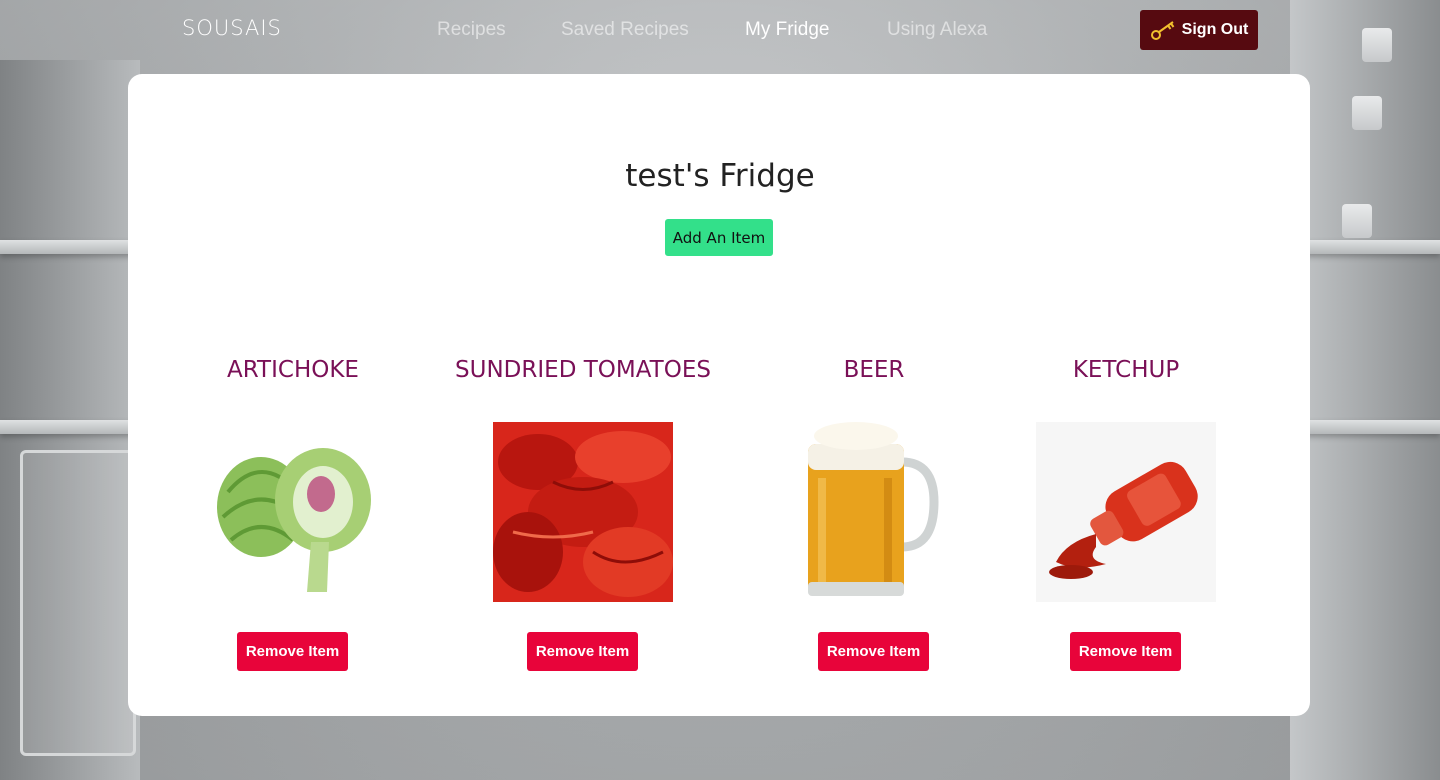  I want to click on fridge-item: ARTICHOKE Remove Item, so click(293, 511).